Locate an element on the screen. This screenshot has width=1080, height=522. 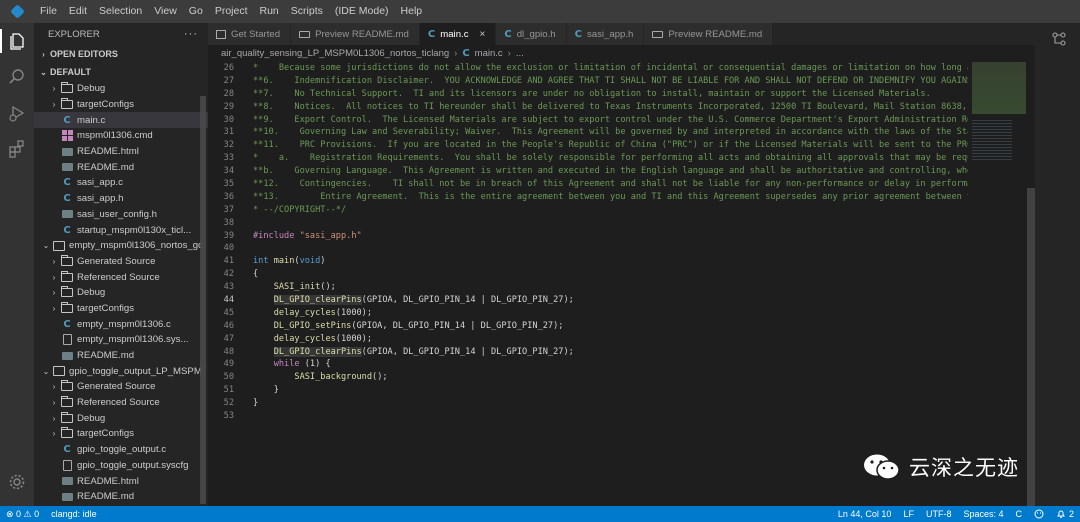
minimap is located at coordinates (998, 284).